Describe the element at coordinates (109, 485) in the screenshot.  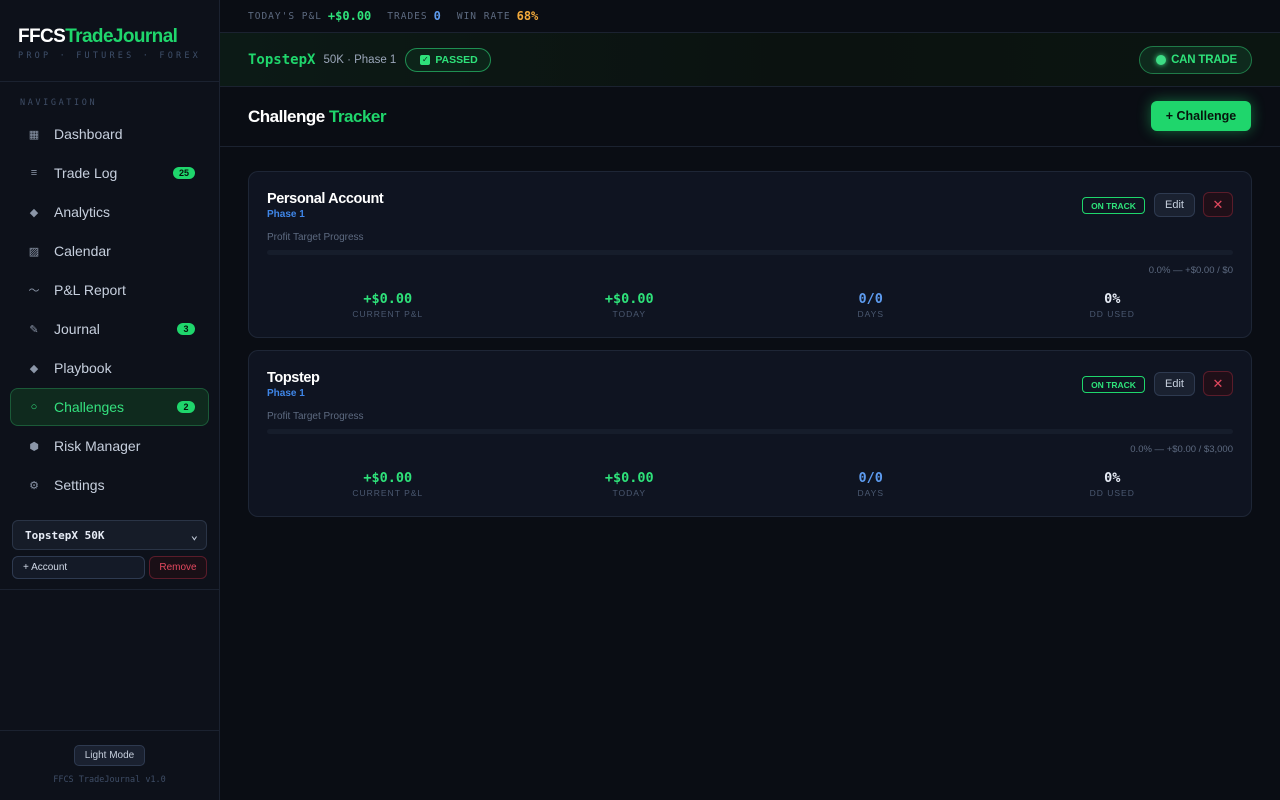
I see `sidebar-item-settings: ⚙ Settings` at that location.